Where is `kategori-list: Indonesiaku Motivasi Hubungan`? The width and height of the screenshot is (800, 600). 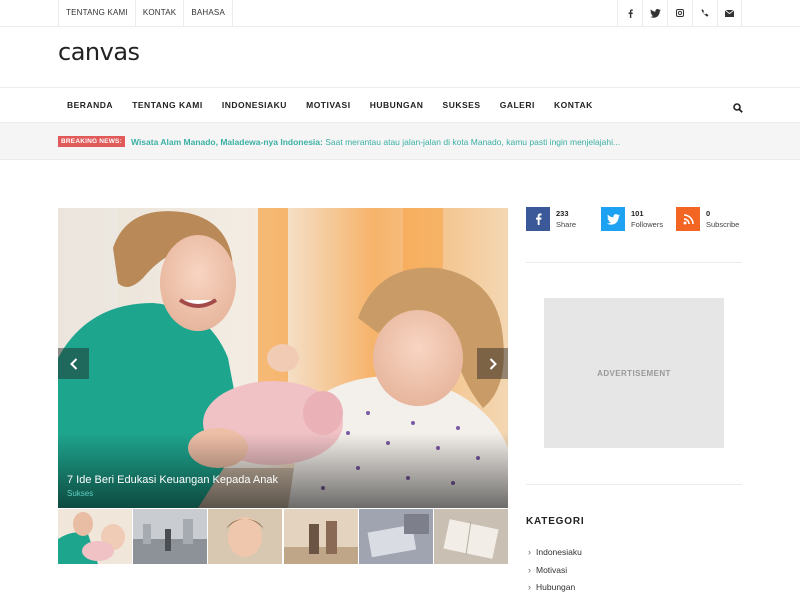
kategori-list: Indonesiaku Motivasi Hubungan is located at coordinates (555, 572).